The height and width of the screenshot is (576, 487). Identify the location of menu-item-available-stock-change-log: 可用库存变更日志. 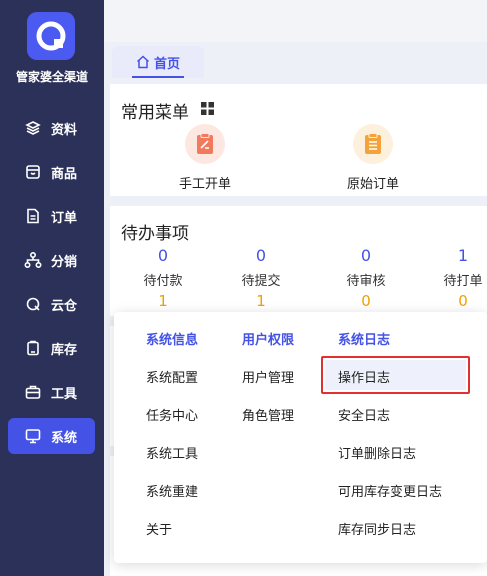
(390, 490).